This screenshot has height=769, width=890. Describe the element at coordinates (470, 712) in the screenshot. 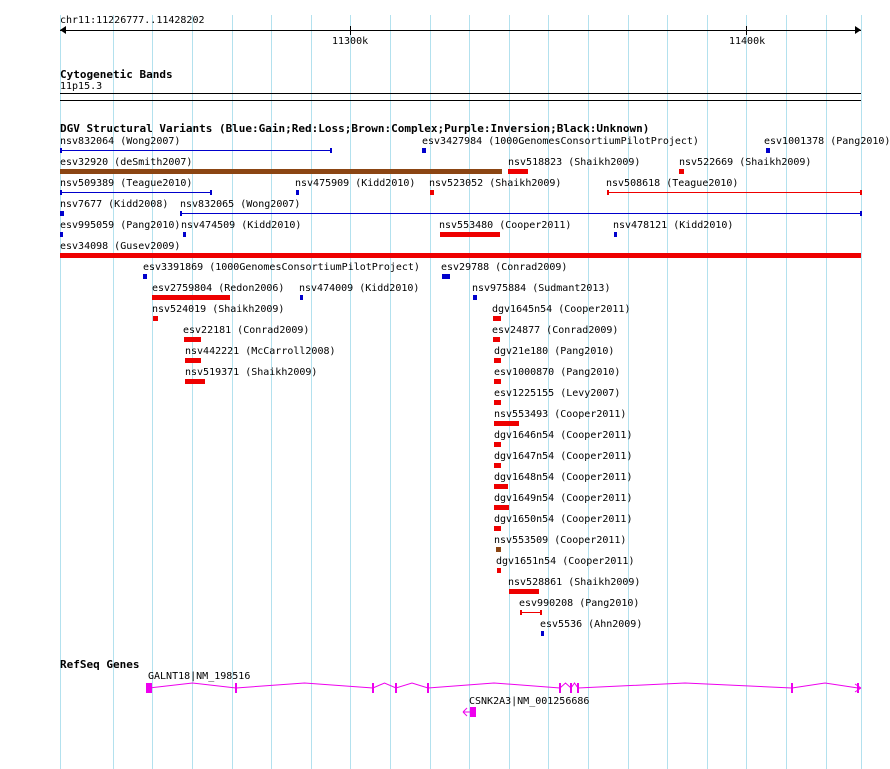

I see `gene-csnk2a3` at that location.